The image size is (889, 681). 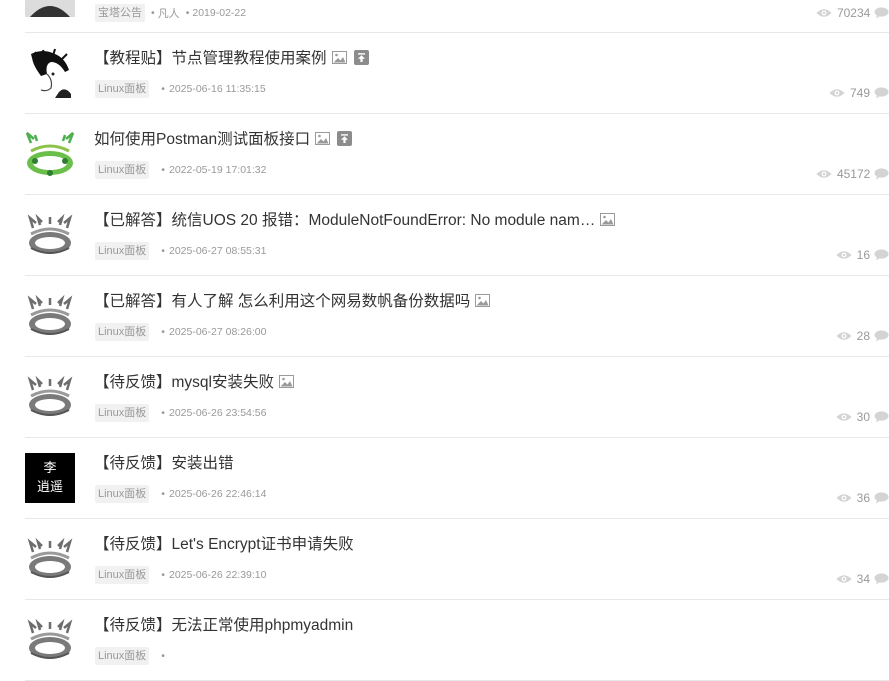 I want to click on post-title: 【待反馈】无法正常使用phpmyadmin, so click(x=223, y=624).